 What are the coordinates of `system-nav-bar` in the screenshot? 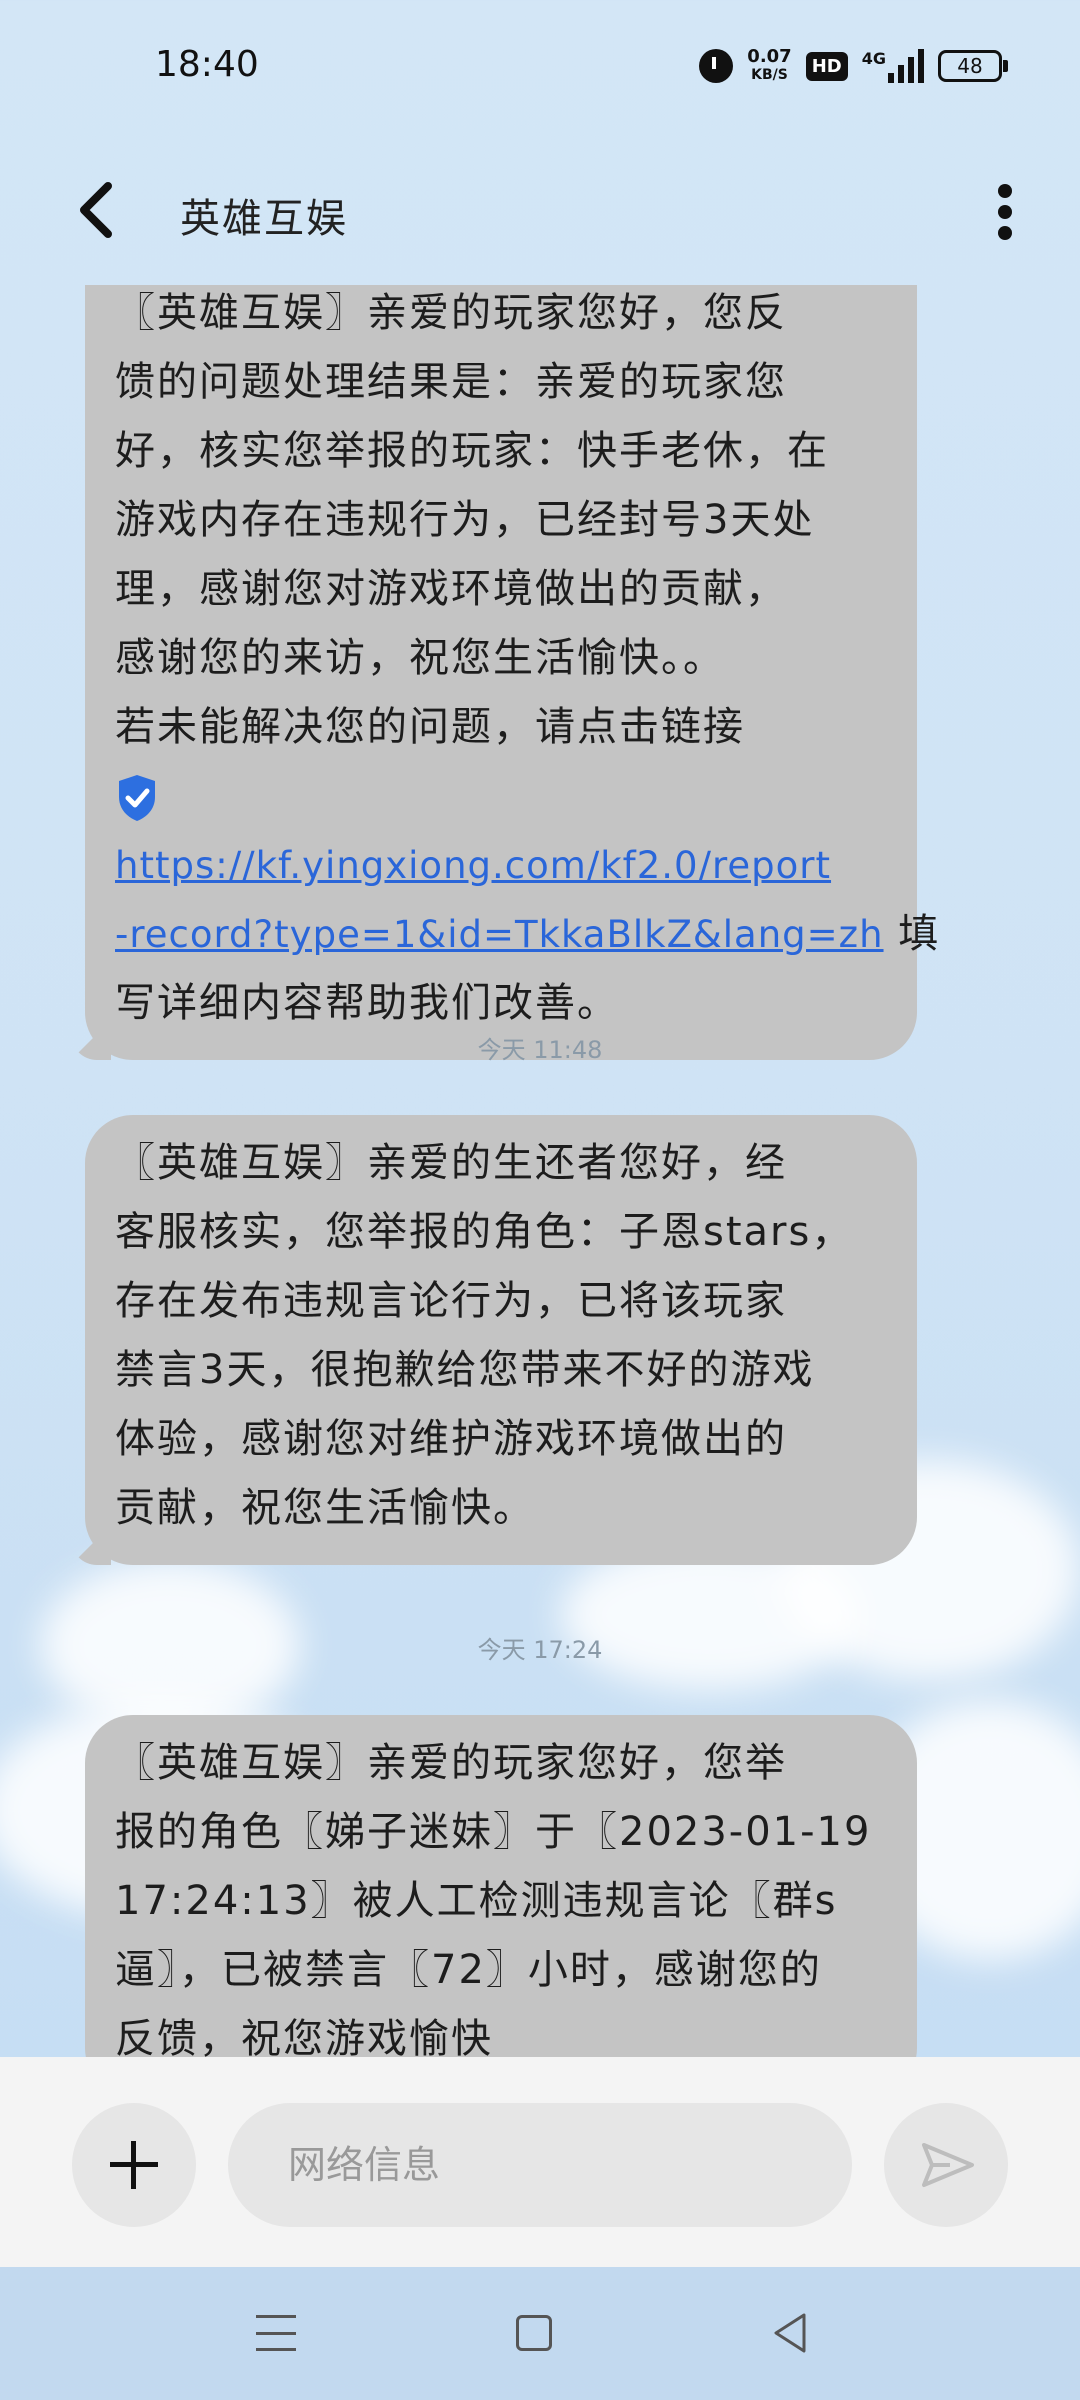 It's located at (540, 2333).